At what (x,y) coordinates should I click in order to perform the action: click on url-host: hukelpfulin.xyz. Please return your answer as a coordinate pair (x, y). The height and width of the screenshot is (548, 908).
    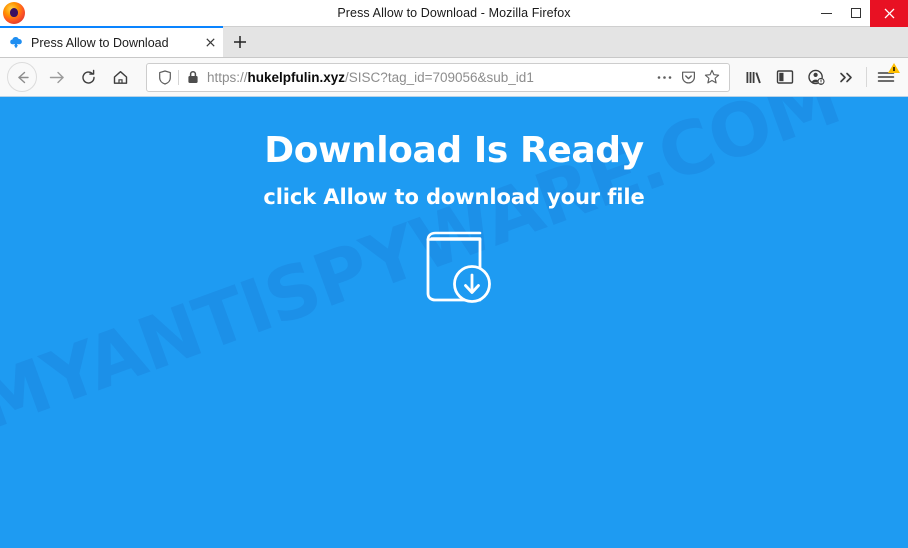
    Looking at the image, I should click on (296, 77).